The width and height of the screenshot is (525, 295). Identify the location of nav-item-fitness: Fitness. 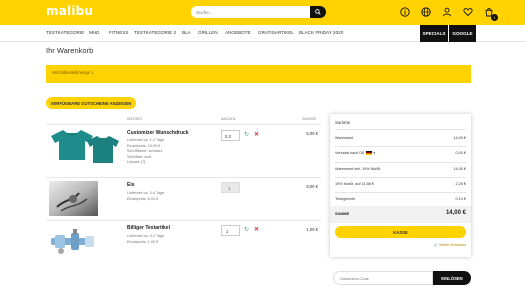
(118, 32).